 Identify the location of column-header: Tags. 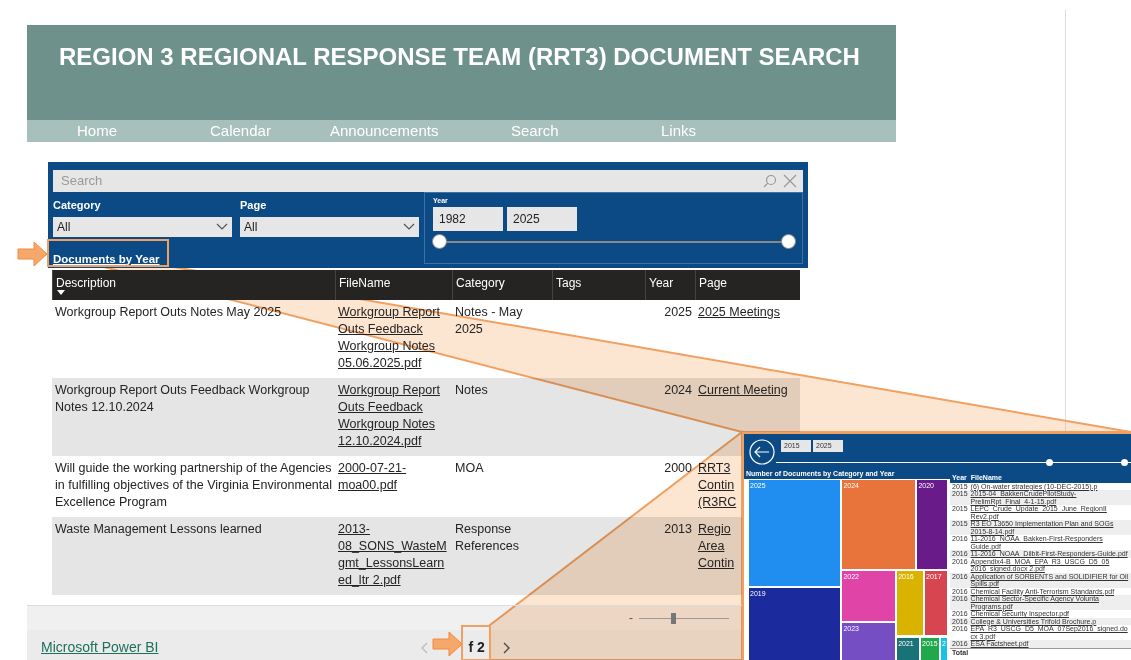
(598, 285).